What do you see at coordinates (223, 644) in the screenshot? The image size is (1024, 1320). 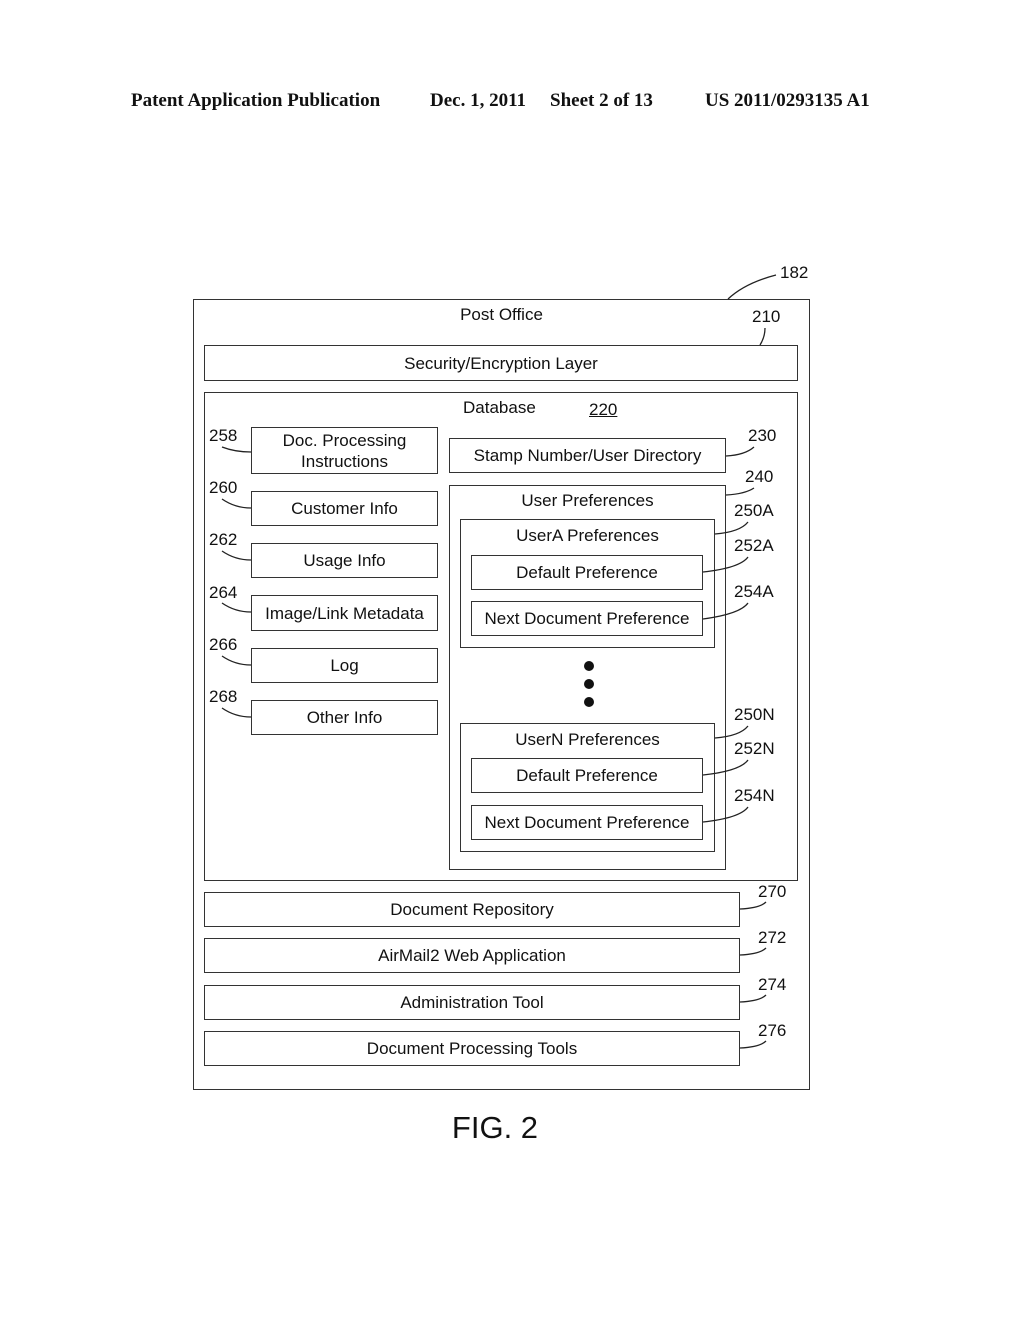 I see `ref-266: 266` at bounding box center [223, 644].